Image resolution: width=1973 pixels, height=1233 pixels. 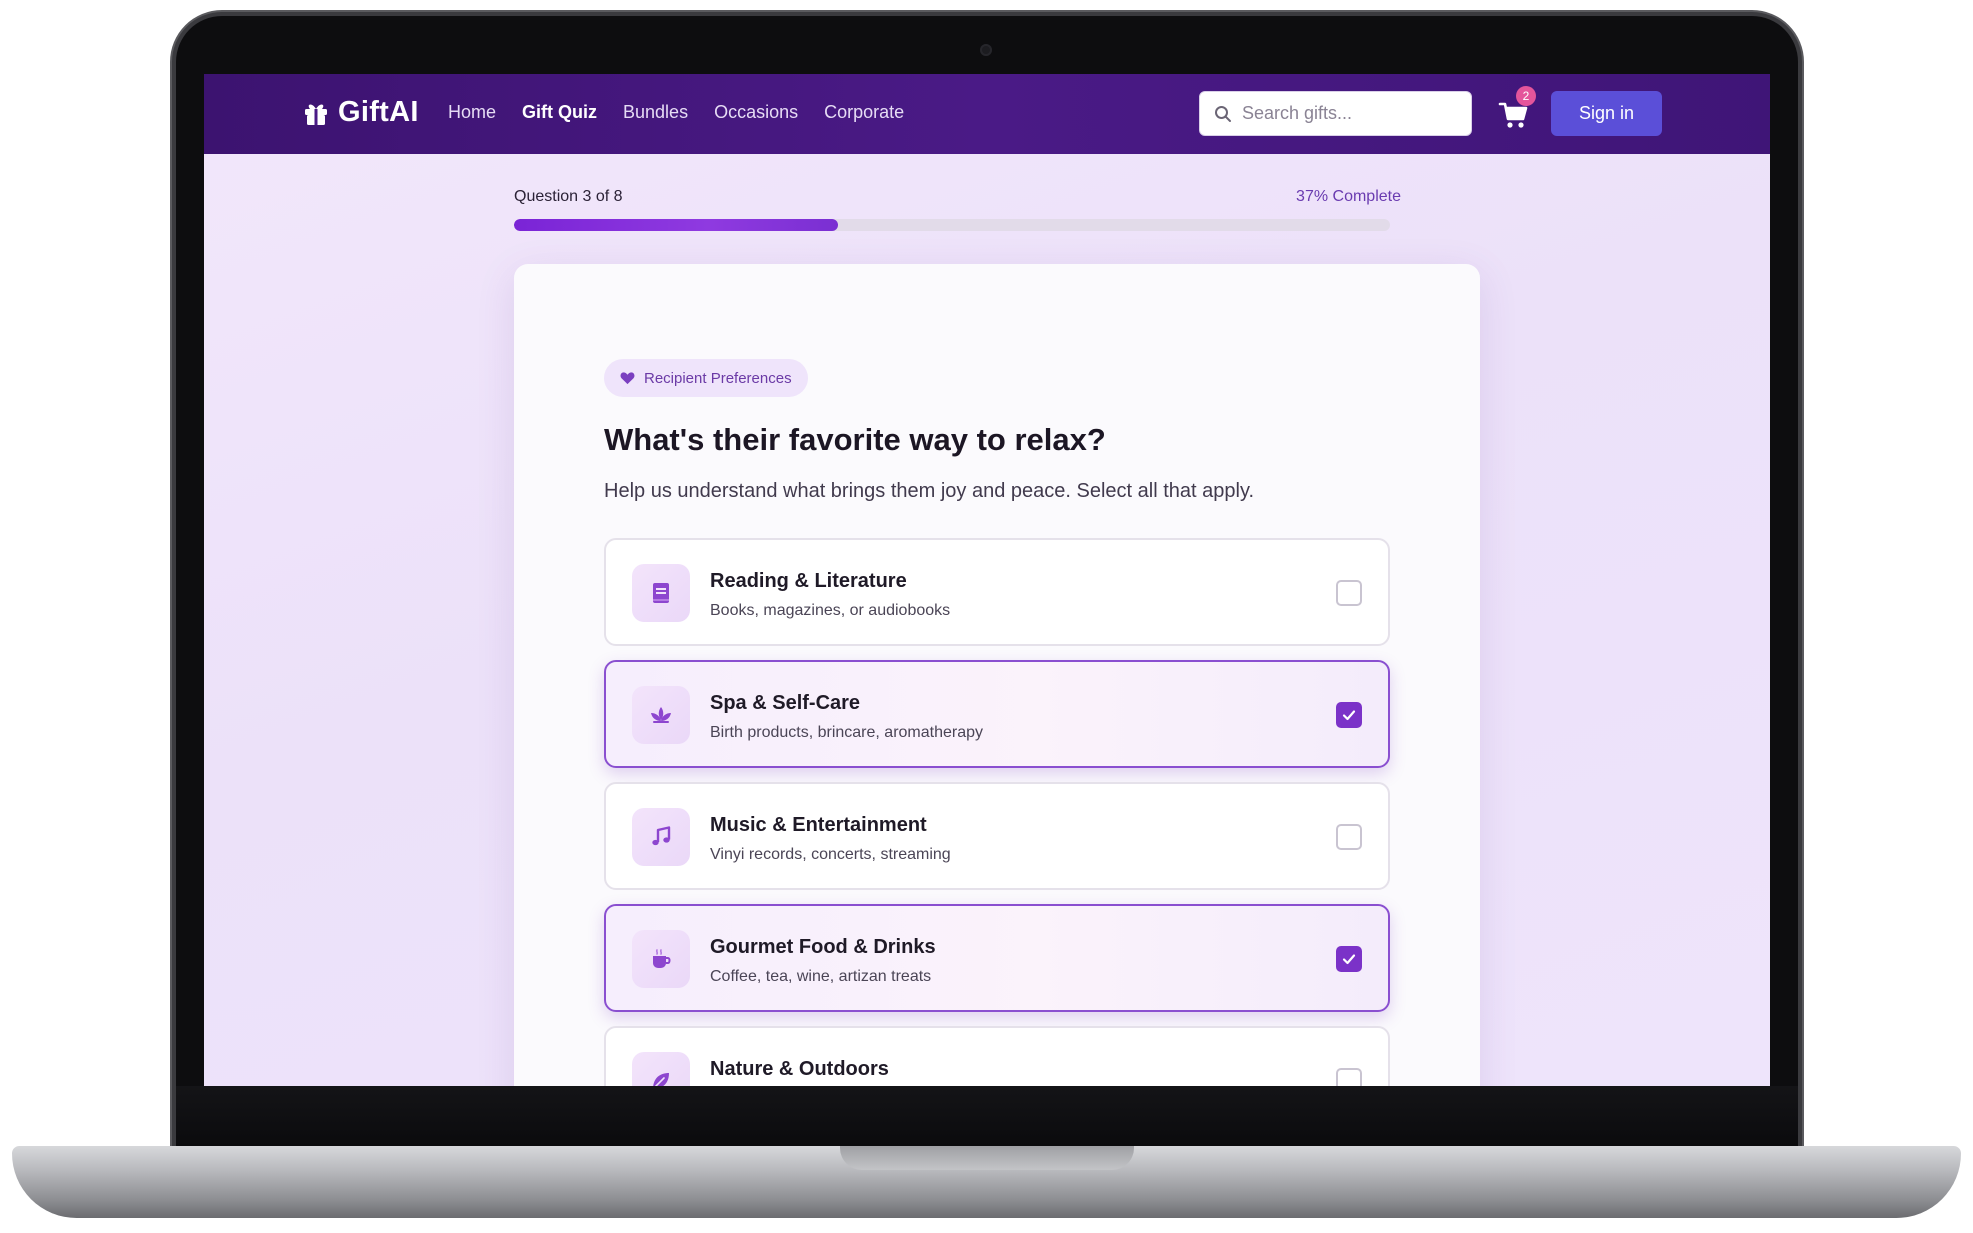 I want to click on book-icon, so click(x=661, y=593).